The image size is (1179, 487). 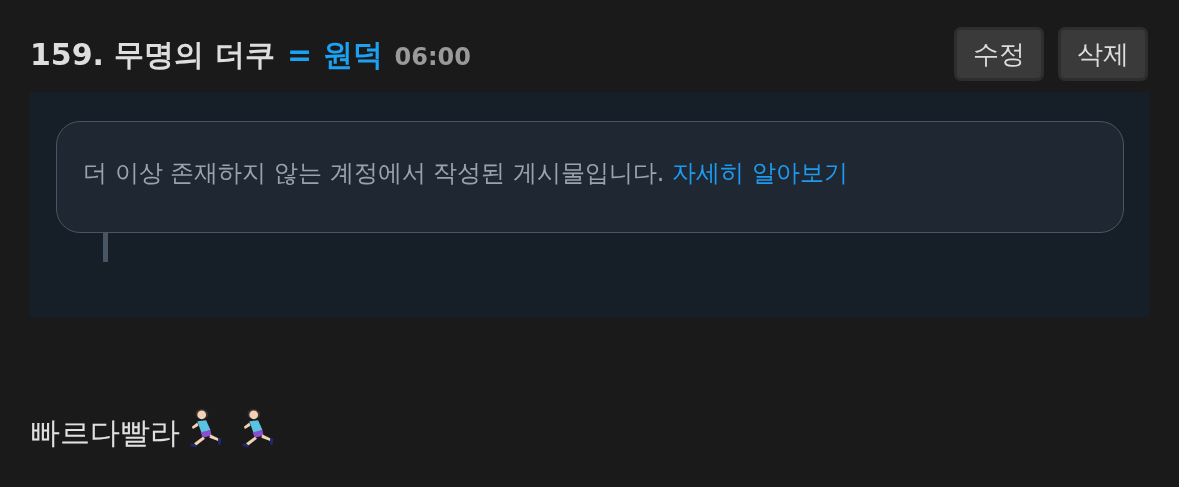 What do you see at coordinates (152, 54) in the screenshot?
I see `post-title: 159. 무명의 더쿠` at bounding box center [152, 54].